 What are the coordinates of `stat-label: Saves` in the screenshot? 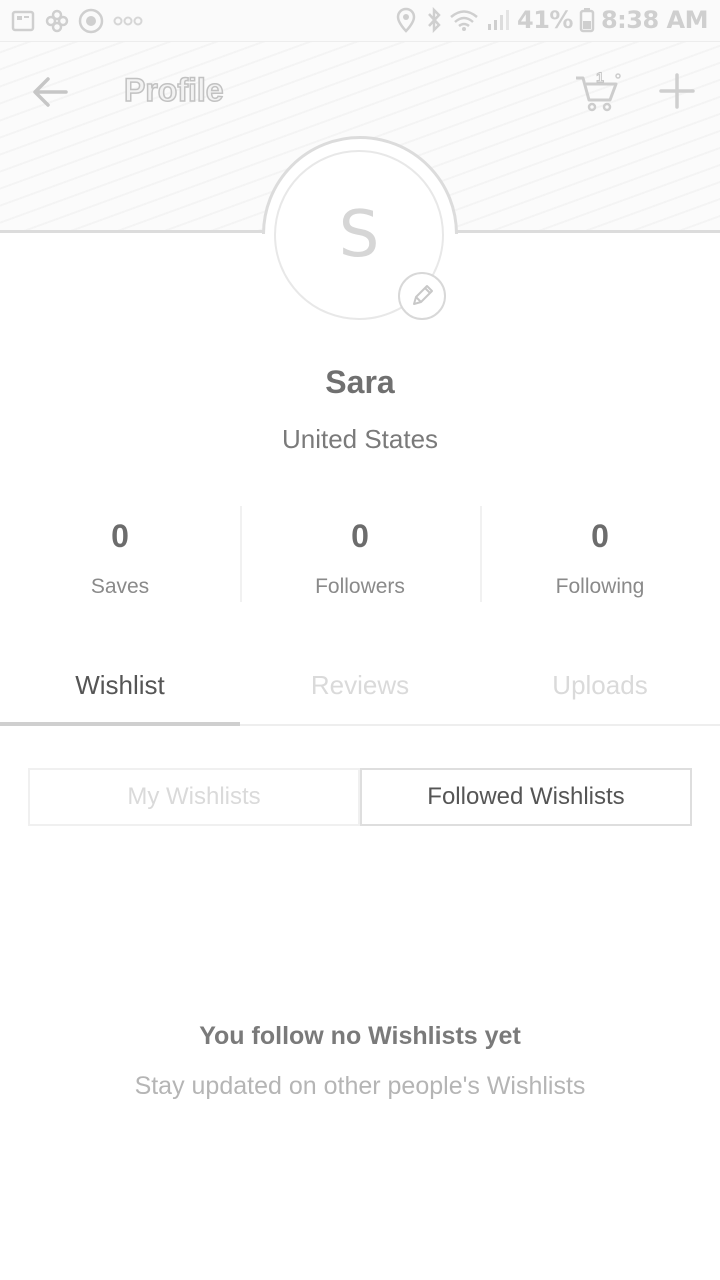 It's located at (120, 586).